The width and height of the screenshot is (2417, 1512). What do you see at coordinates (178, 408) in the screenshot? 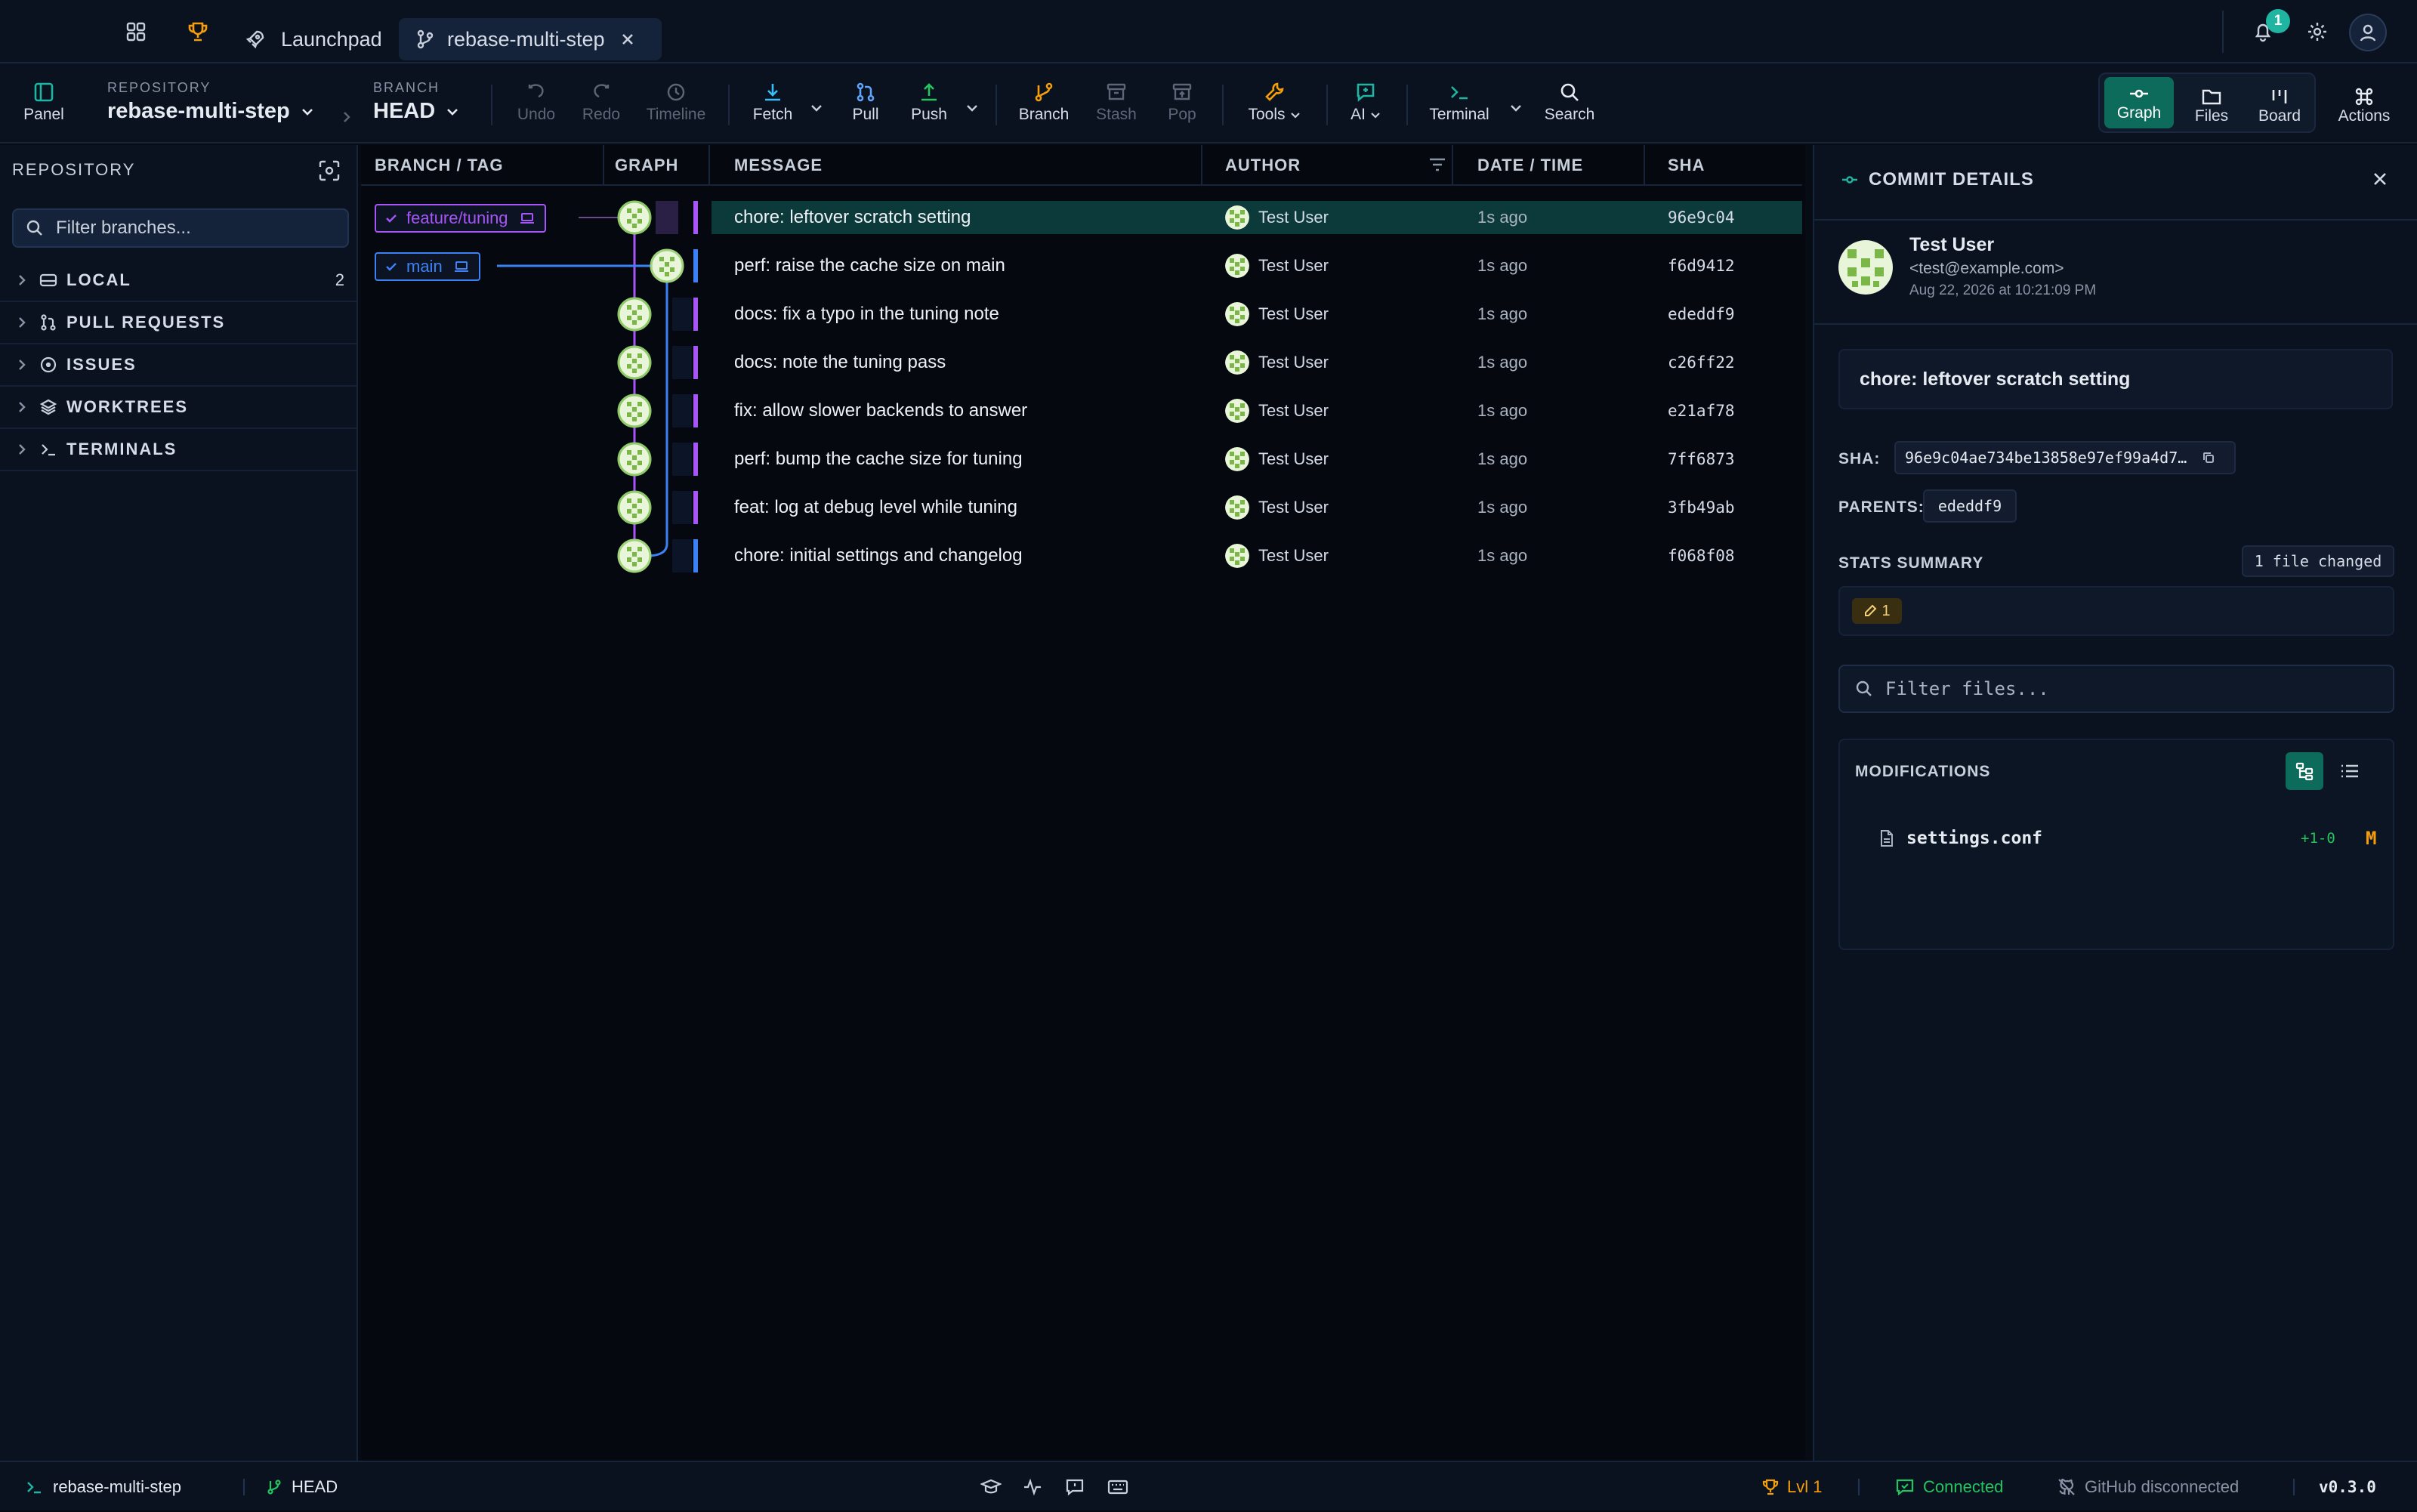
I see `sidebar-section-worktrees: WORKTREES` at bounding box center [178, 408].